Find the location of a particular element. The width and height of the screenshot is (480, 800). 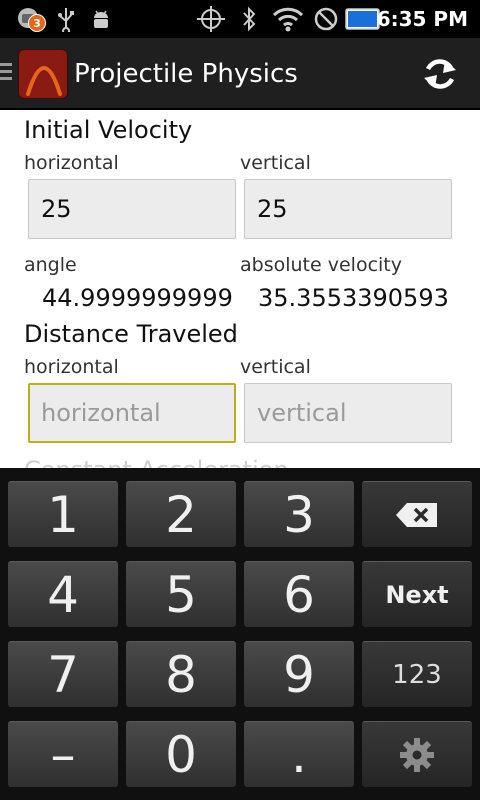

usb-icon is located at coordinates (66, 19).